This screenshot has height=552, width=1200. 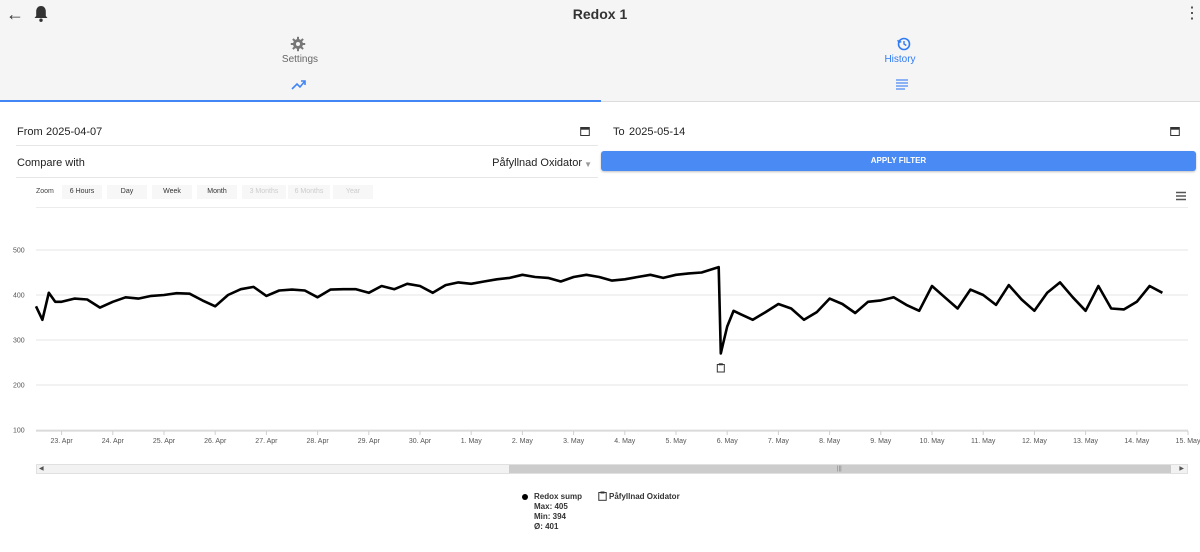 What do you see at coordinates (472, 441) in the screenshot?
I see `x-tick-label: 1. May` at bounding box center [472, 441].